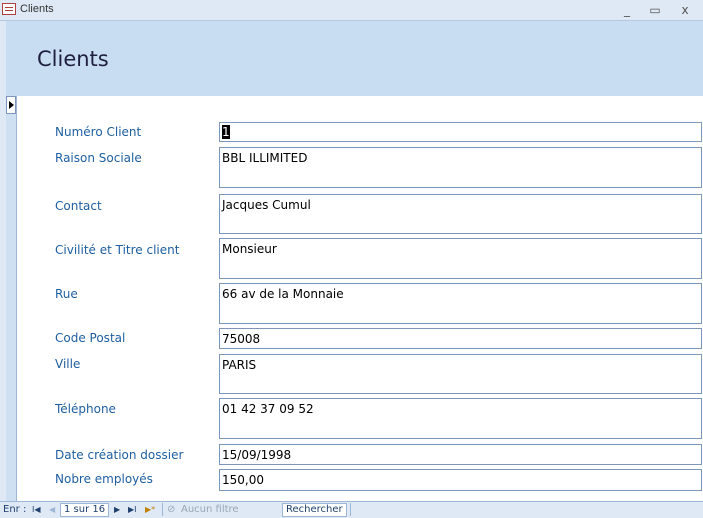  I want to click on nav-separator-end, so click(350, 509).